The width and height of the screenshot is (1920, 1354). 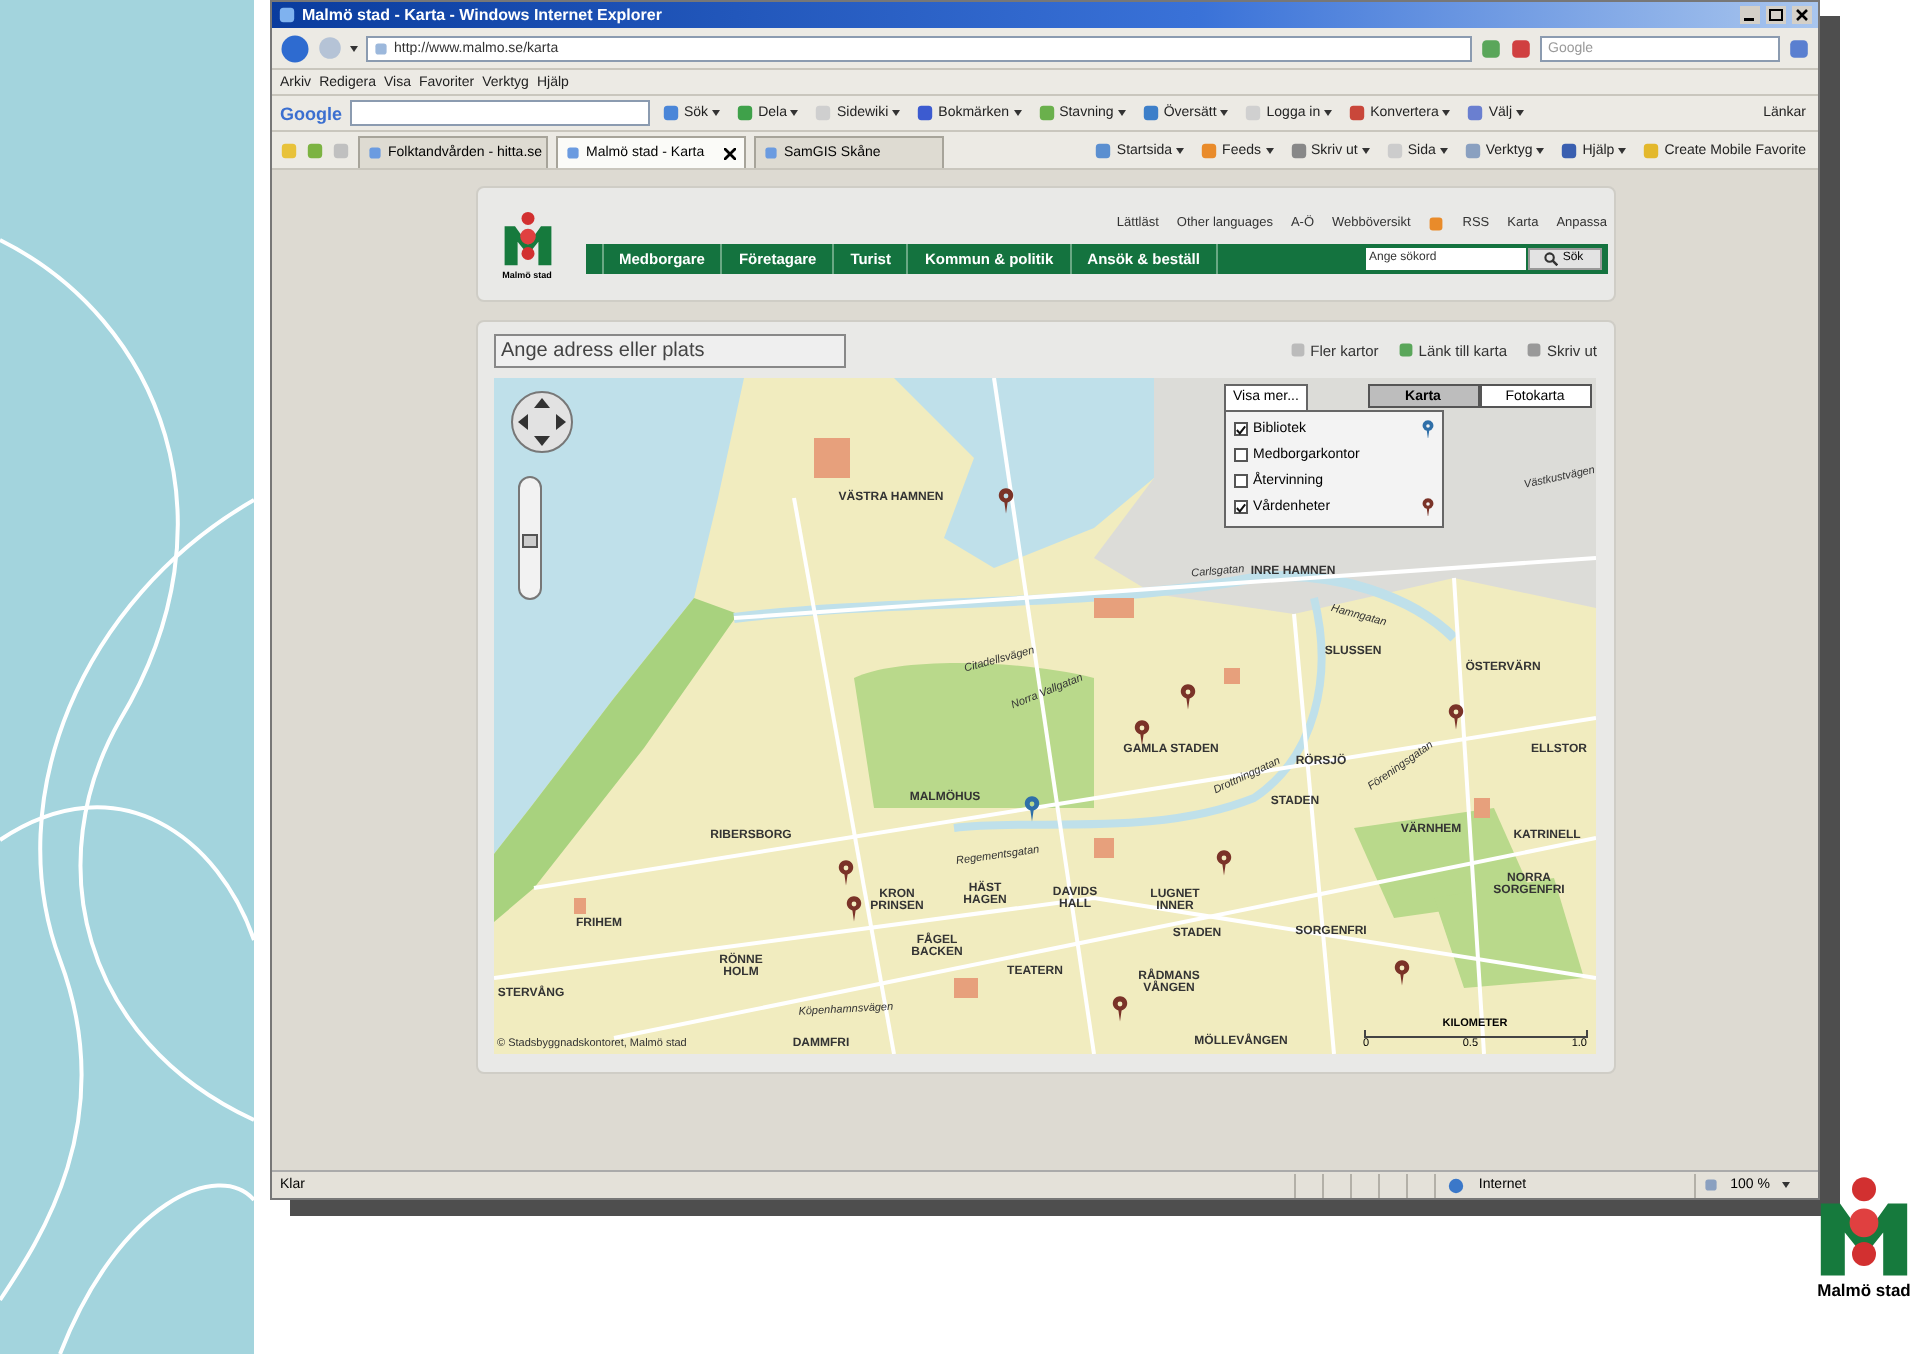 I want to click on pan-control-icon, so click(x=541, y=422).